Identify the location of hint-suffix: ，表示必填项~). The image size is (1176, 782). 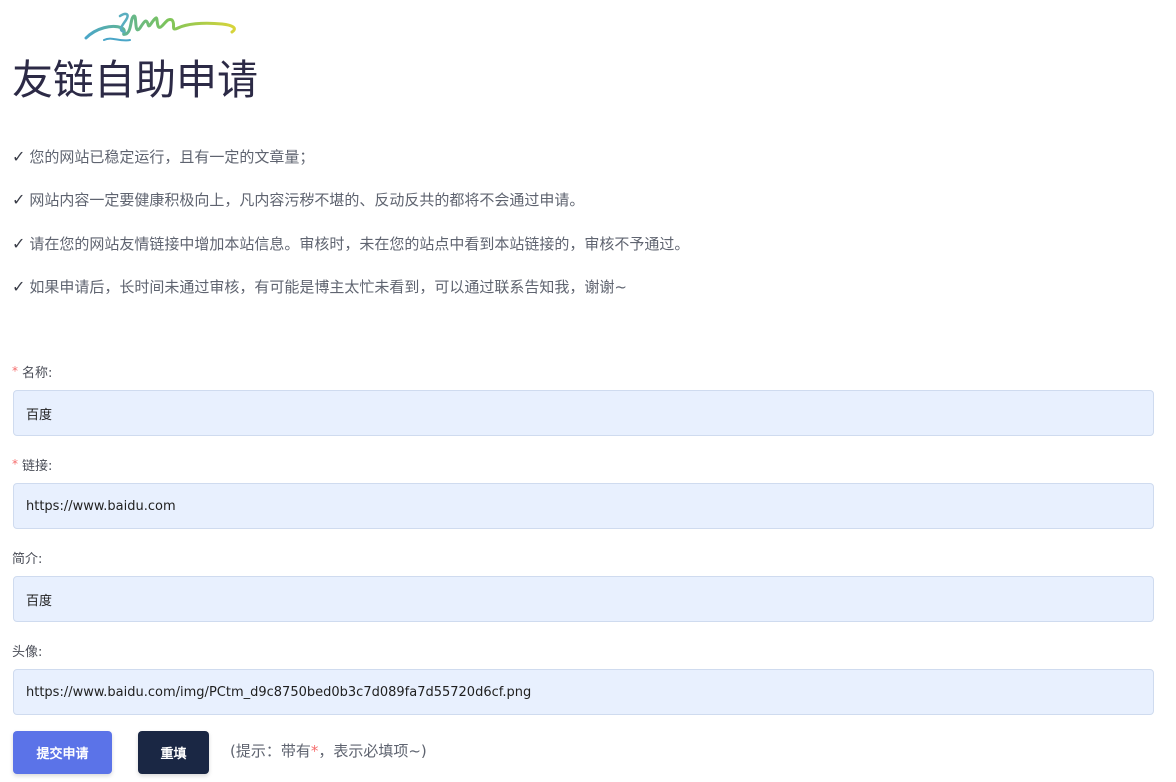
(372, 751).